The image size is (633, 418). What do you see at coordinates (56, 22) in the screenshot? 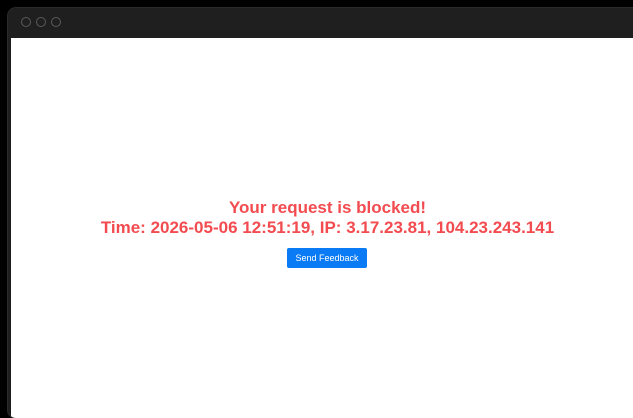
I see `maximize-icon` at bounding box center [56, 22].